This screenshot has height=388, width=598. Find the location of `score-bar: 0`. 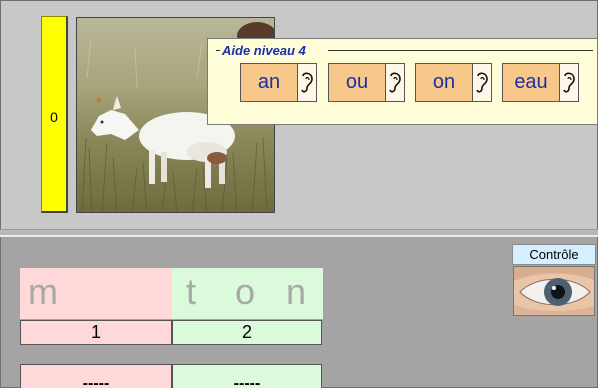

score-bar: 0 is located at coordinates (54, 114).